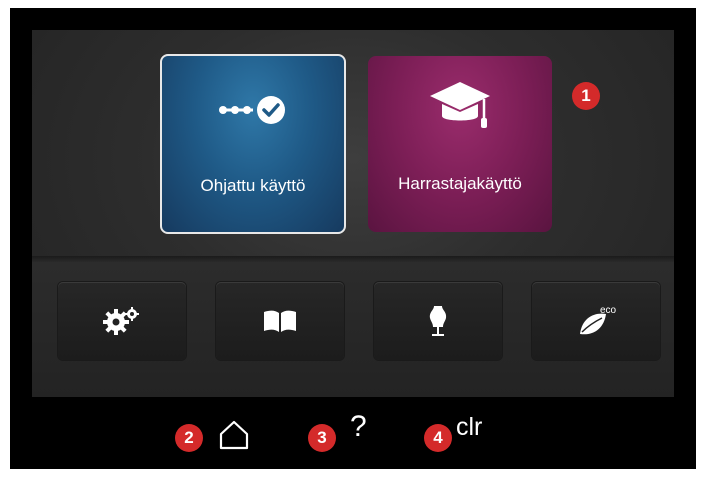 The image size is (701, 477). I want to click on callout-badge-2: 2, so click(189, 438).